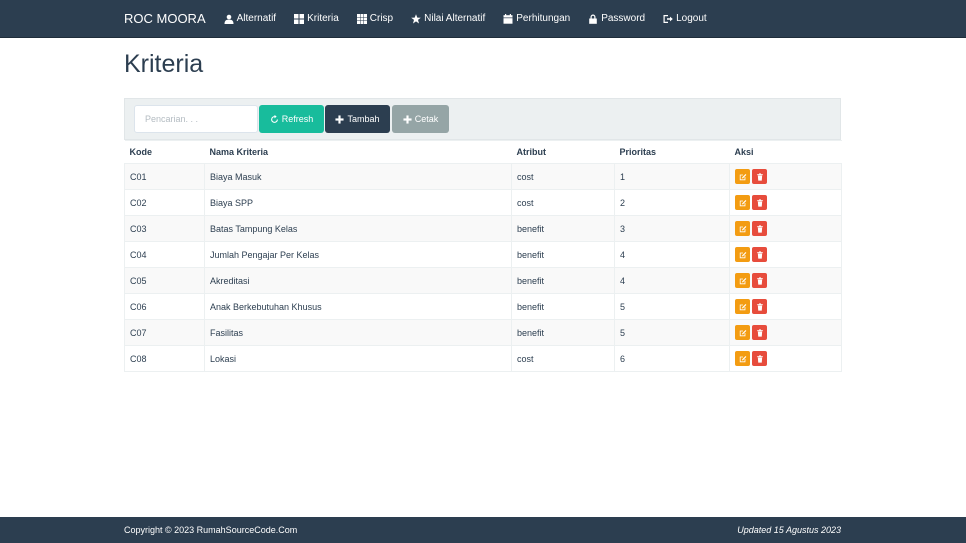 The height and width of the screenshot is (543, 966). Describe the element at coordinates (448, 18) in the screenshot. I see `nav-item-nilai-alternatif: Nilai Alternatif` at that location.